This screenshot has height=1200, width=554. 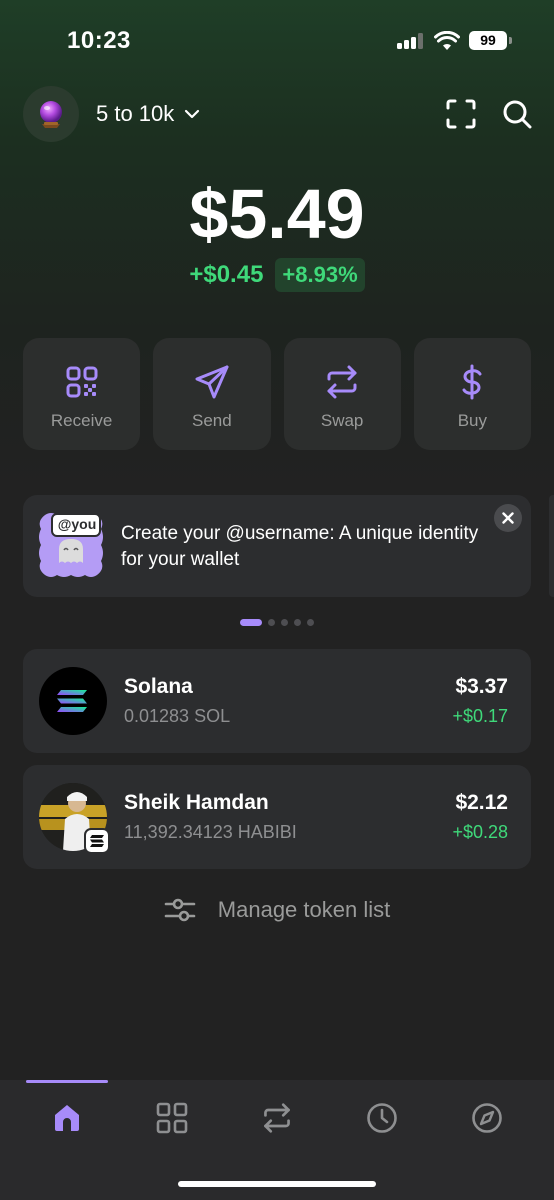 I want to click on username-badge-tag: @you, so click(x=77, y=524).